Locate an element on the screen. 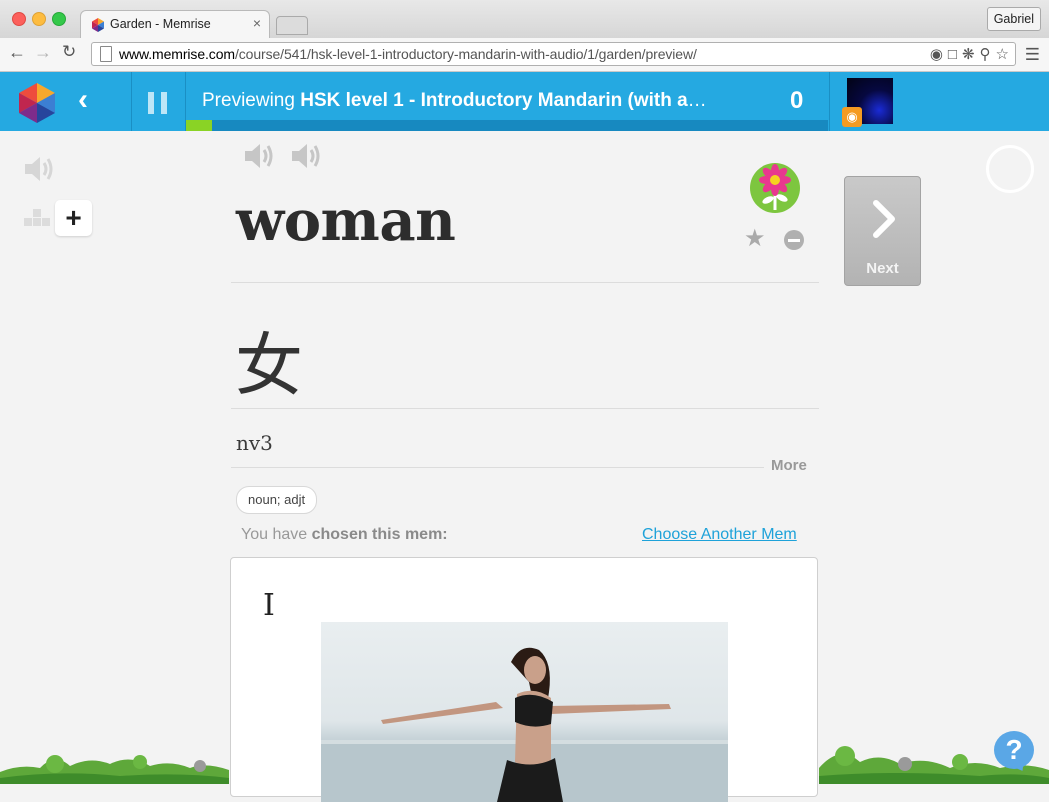  level-badge-icon: ◉ is located at coordinates (852, 117).